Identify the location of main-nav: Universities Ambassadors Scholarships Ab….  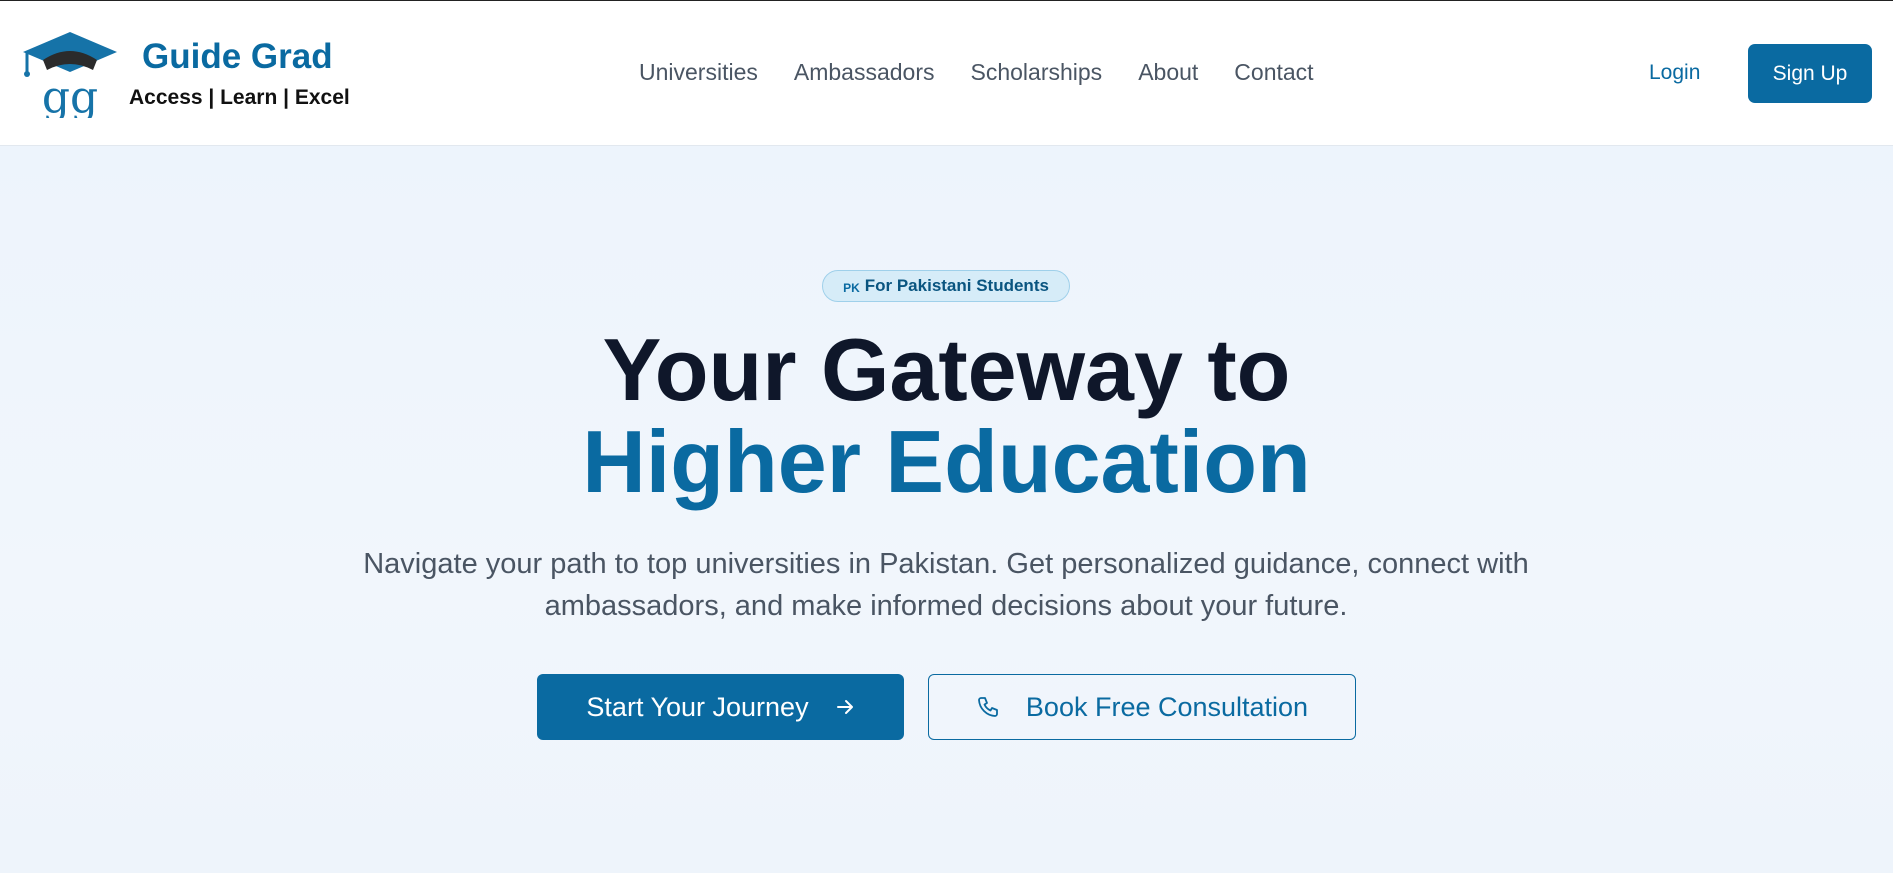
(994, 72).